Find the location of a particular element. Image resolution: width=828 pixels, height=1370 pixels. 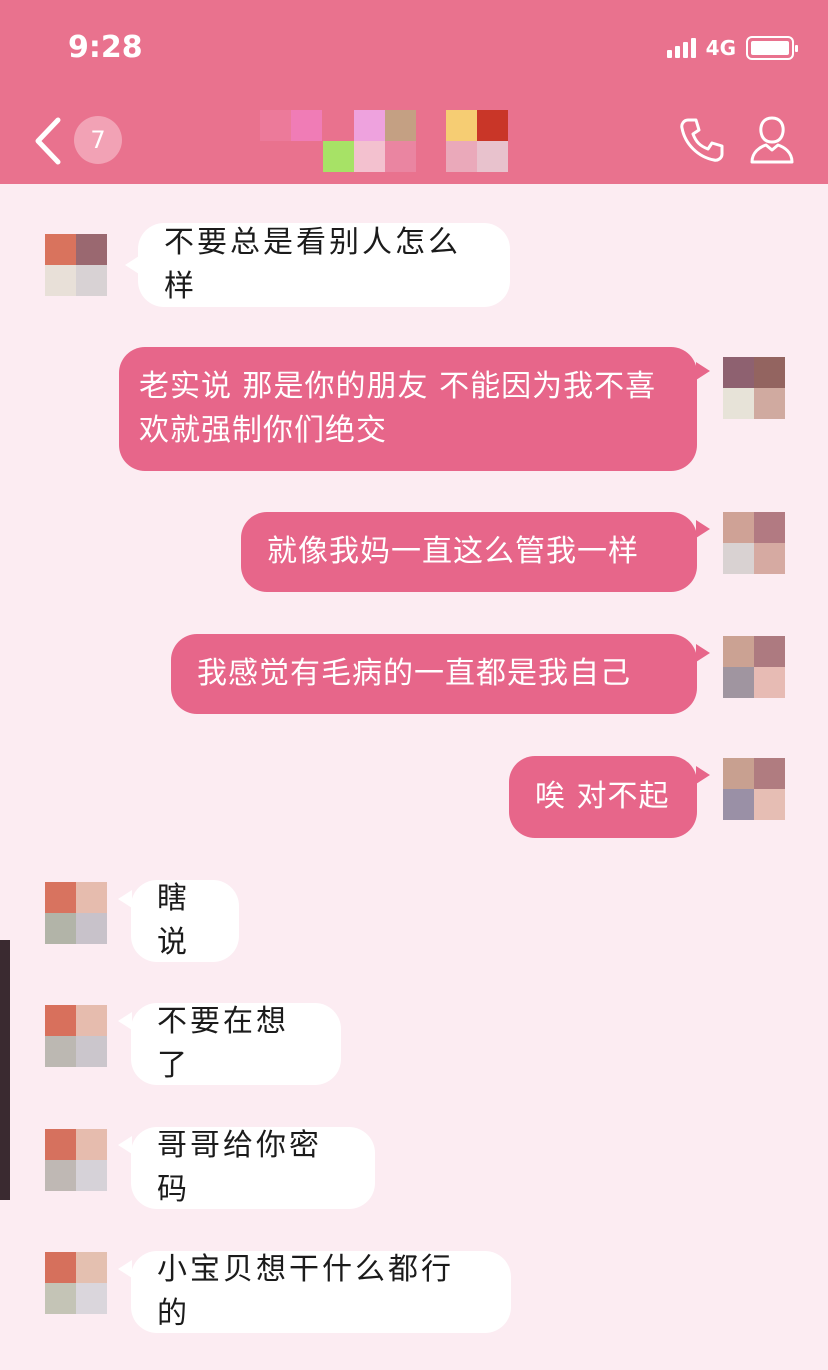

signal-icon is located at coordinates (681, 48).